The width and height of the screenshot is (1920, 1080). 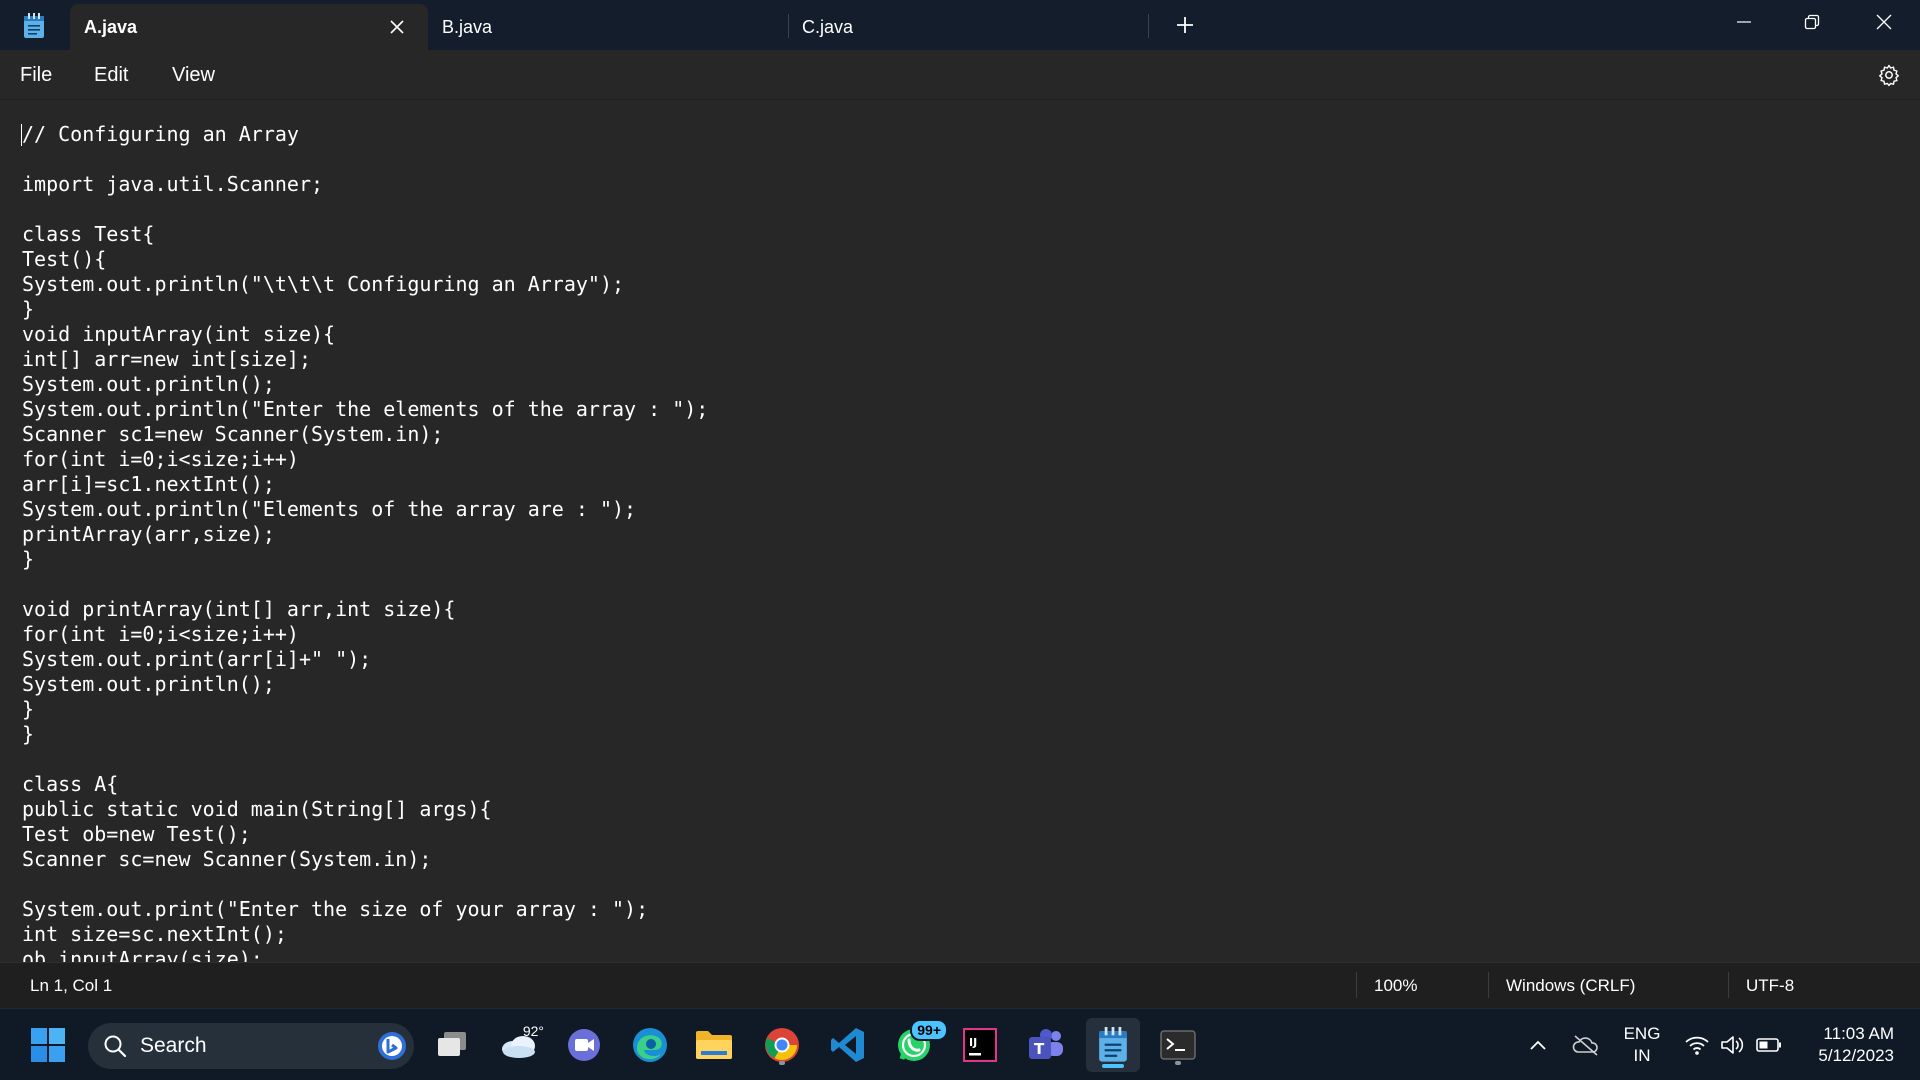 I want to click on file-explorer-button, so click(x=714, y=1045).